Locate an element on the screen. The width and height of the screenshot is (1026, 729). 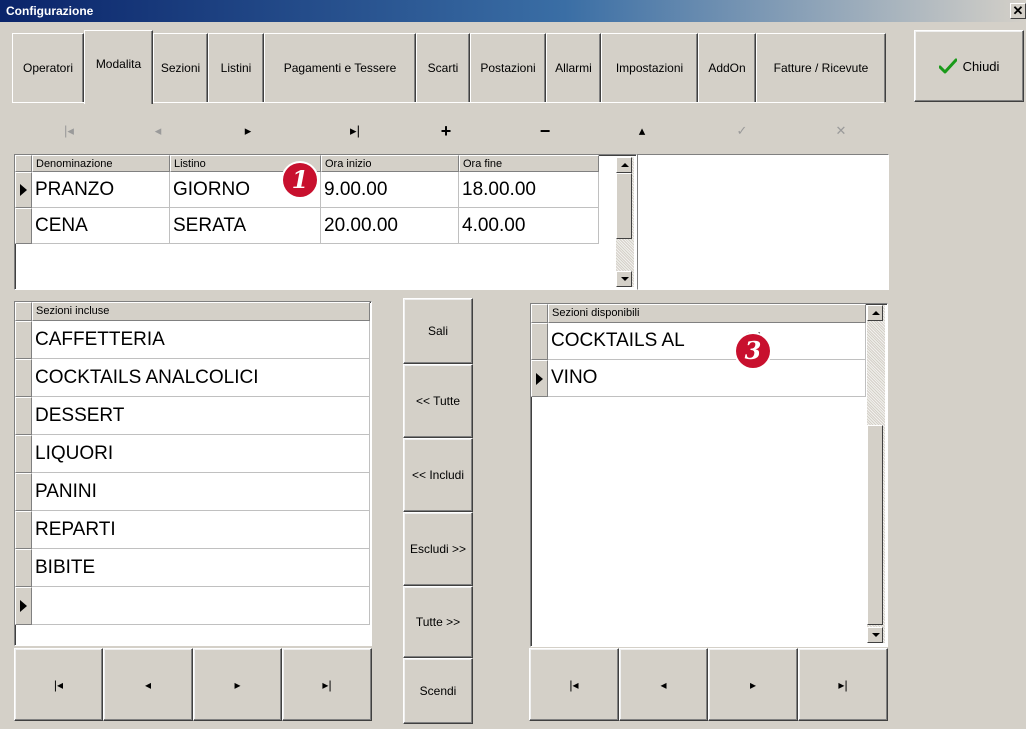
nav-edit-button: ▴ is located at coordinates (642, 131).